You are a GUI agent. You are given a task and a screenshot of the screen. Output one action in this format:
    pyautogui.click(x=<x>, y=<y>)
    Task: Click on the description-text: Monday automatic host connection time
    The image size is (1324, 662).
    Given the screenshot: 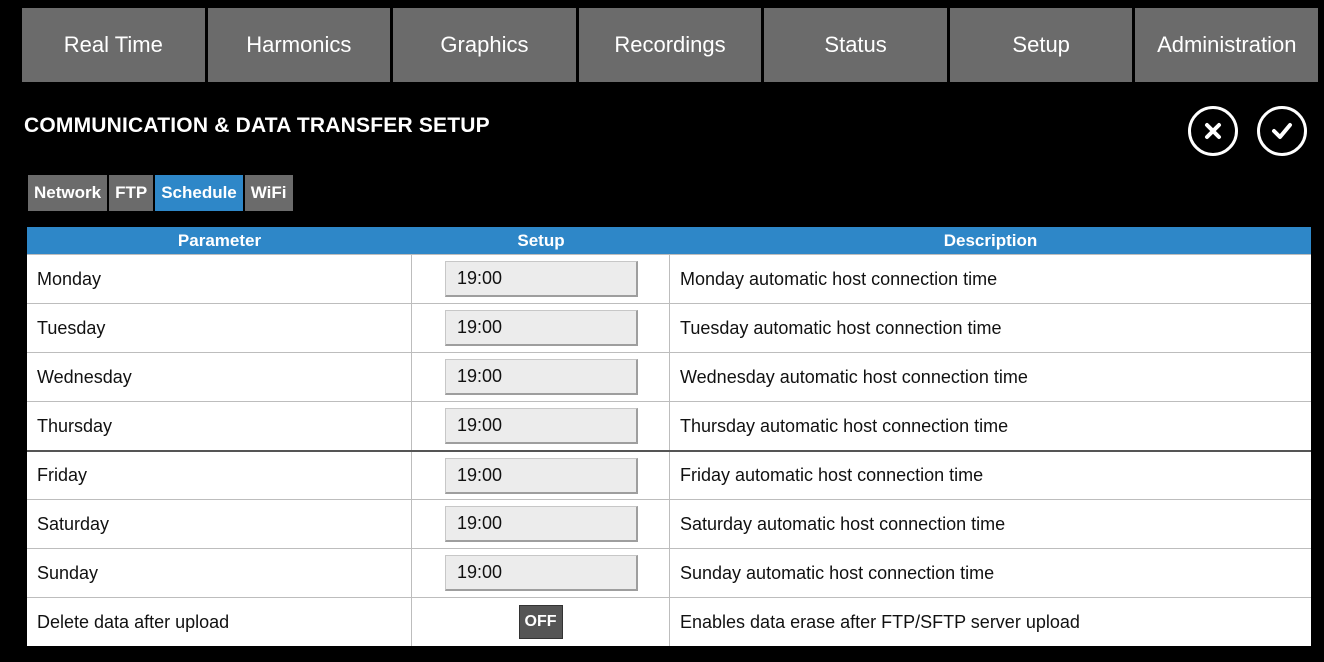 What is the action you would take?
    pyautogui.click(x=839, y=278)
    